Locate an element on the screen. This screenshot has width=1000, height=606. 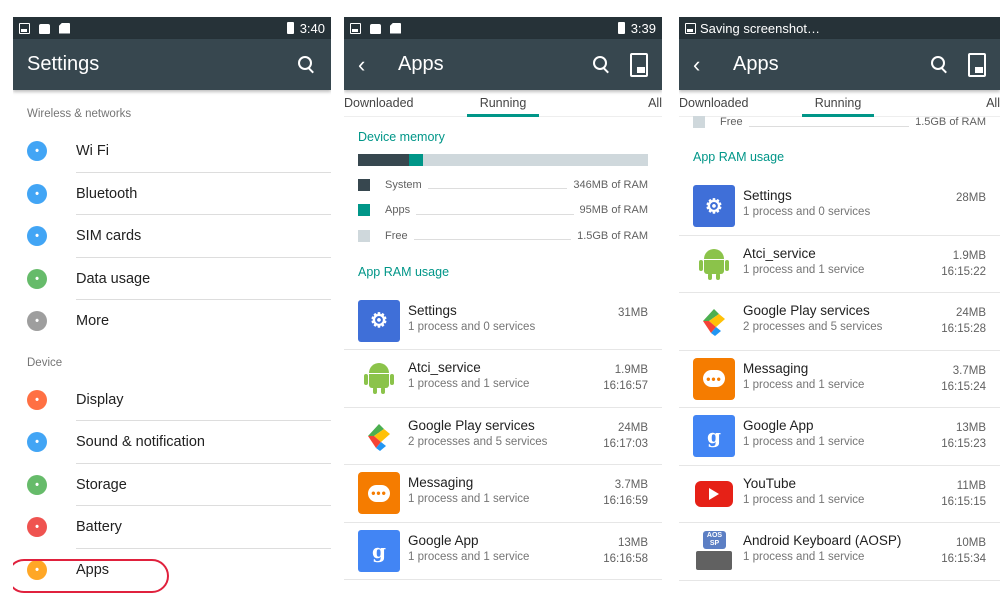
settings-item-sound-notification: • Sound & notification is located at coordinates (172, 442).